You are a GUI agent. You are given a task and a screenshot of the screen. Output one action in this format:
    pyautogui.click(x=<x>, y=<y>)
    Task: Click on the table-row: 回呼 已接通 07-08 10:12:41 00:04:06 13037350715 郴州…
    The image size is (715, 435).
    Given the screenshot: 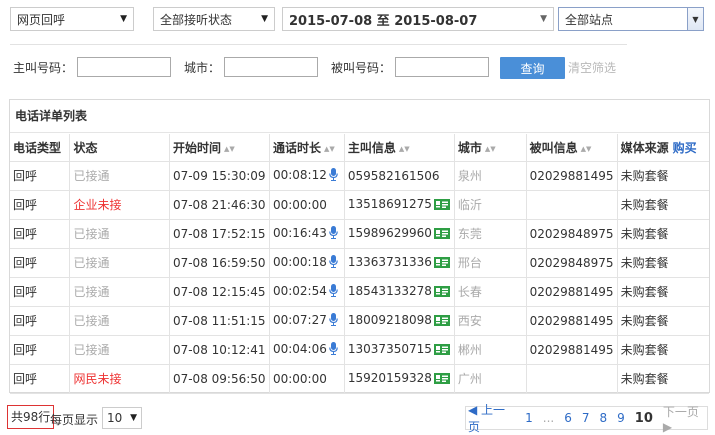 What is the action you would take?
    pyautogui.click(x=359, y=350)
    